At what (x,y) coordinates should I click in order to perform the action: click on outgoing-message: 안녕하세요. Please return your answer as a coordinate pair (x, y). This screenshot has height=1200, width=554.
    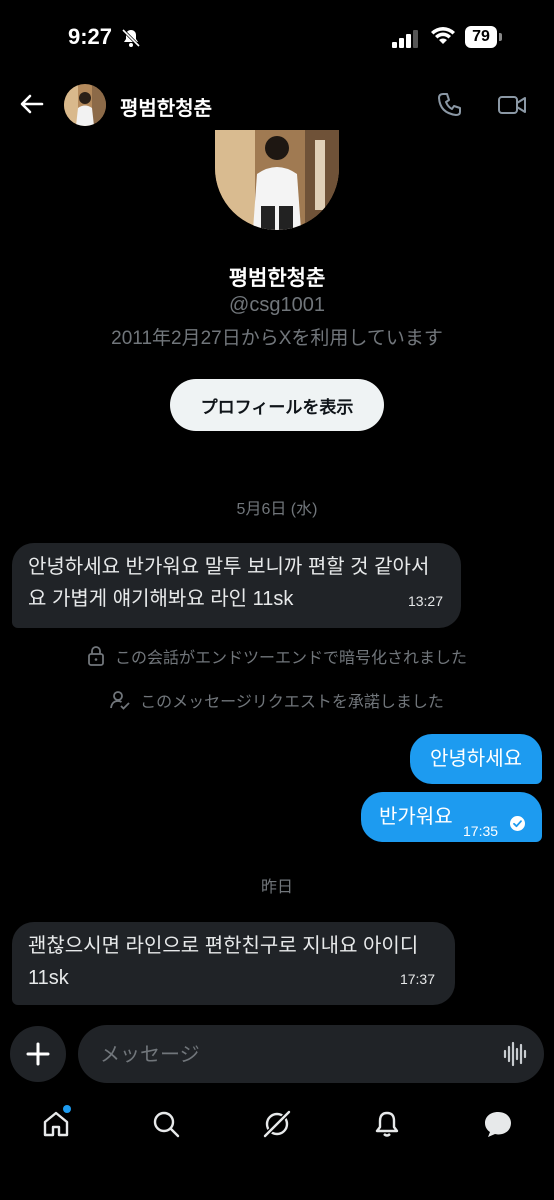
    Looking at the image, I should click on (476, 759).